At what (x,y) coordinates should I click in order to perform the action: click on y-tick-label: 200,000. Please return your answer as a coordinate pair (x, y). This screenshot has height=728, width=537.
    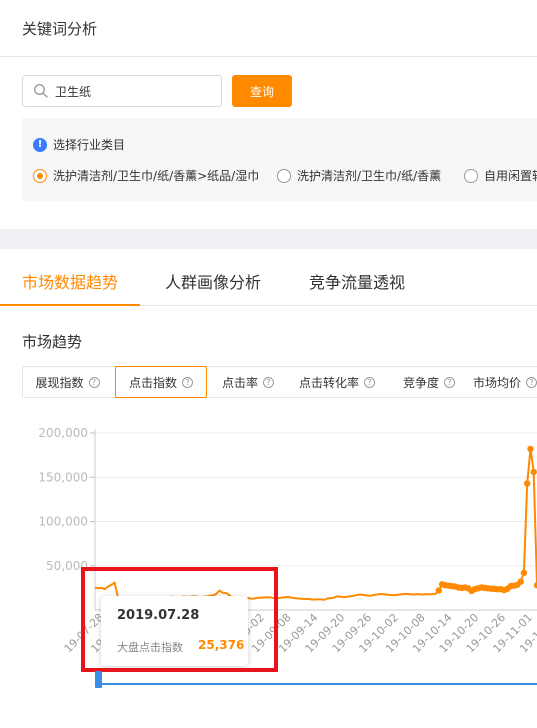
    Looking at the image, I should click on (63, 433).